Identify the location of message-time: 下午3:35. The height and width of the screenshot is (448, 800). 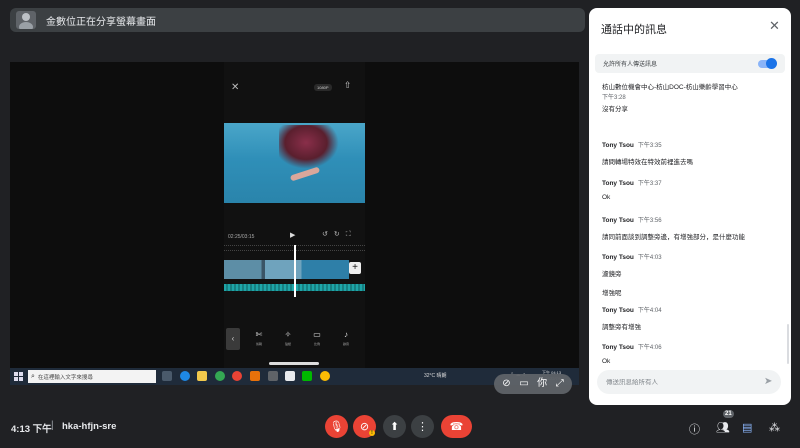
(649, 146).